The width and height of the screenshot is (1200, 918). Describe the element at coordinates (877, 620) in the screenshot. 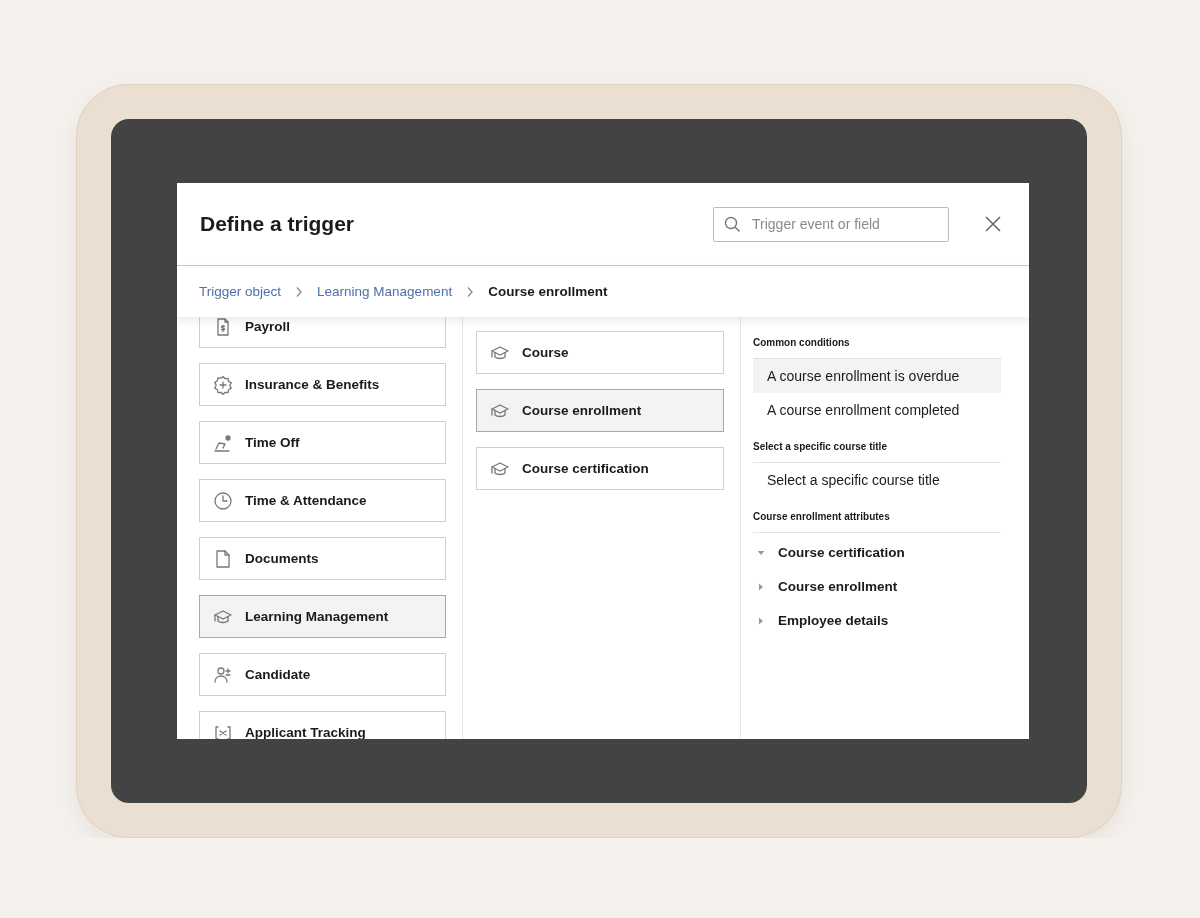

I see `tree-item: Employee details` at that location.